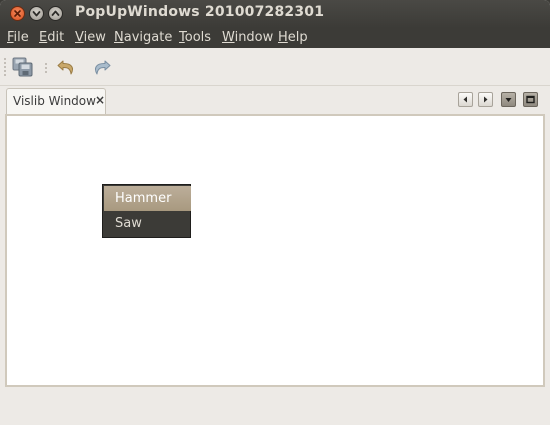 The width and height of the screenshot is (550, 425). Describe the element at coordinates (228, 37) in the screenshot. I see `menu-window-accel: W` at that location.